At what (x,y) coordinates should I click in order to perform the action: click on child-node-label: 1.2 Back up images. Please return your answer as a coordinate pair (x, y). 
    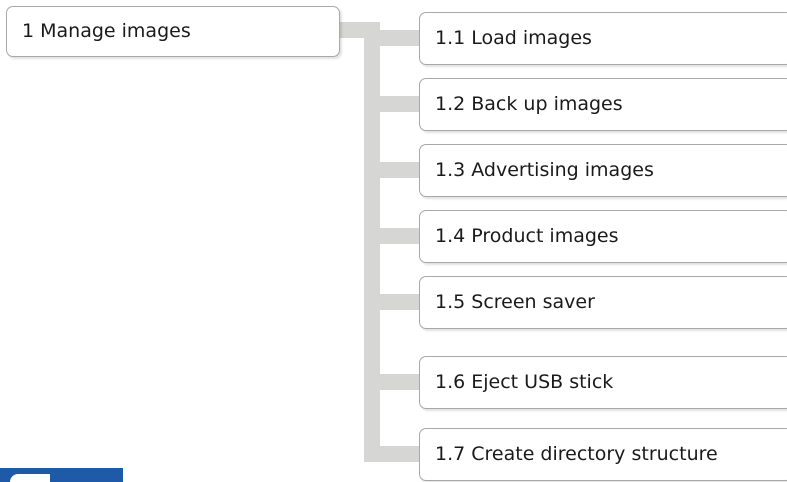
    Looking at the image, I should click on (529, 104).